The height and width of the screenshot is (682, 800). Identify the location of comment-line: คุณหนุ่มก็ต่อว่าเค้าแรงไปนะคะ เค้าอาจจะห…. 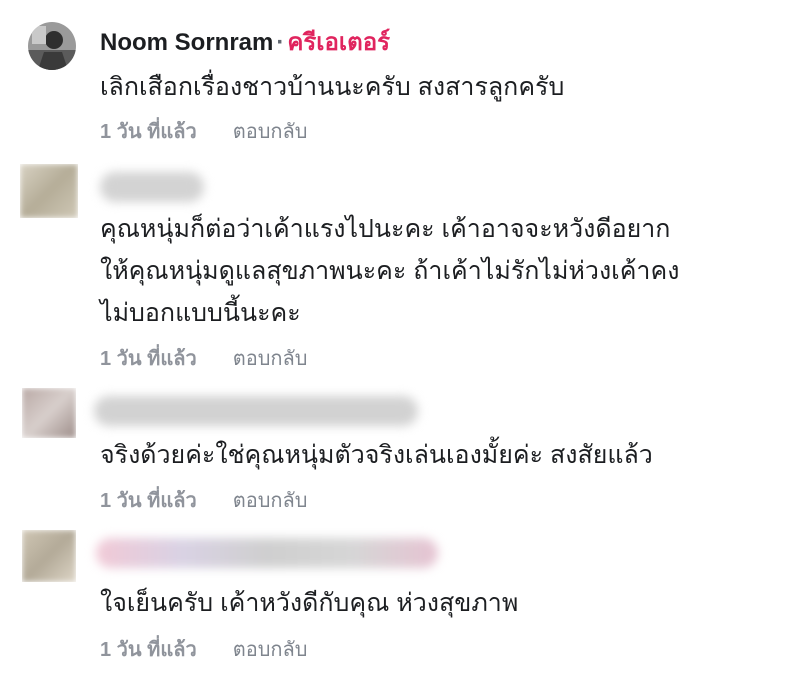
(385, 229).